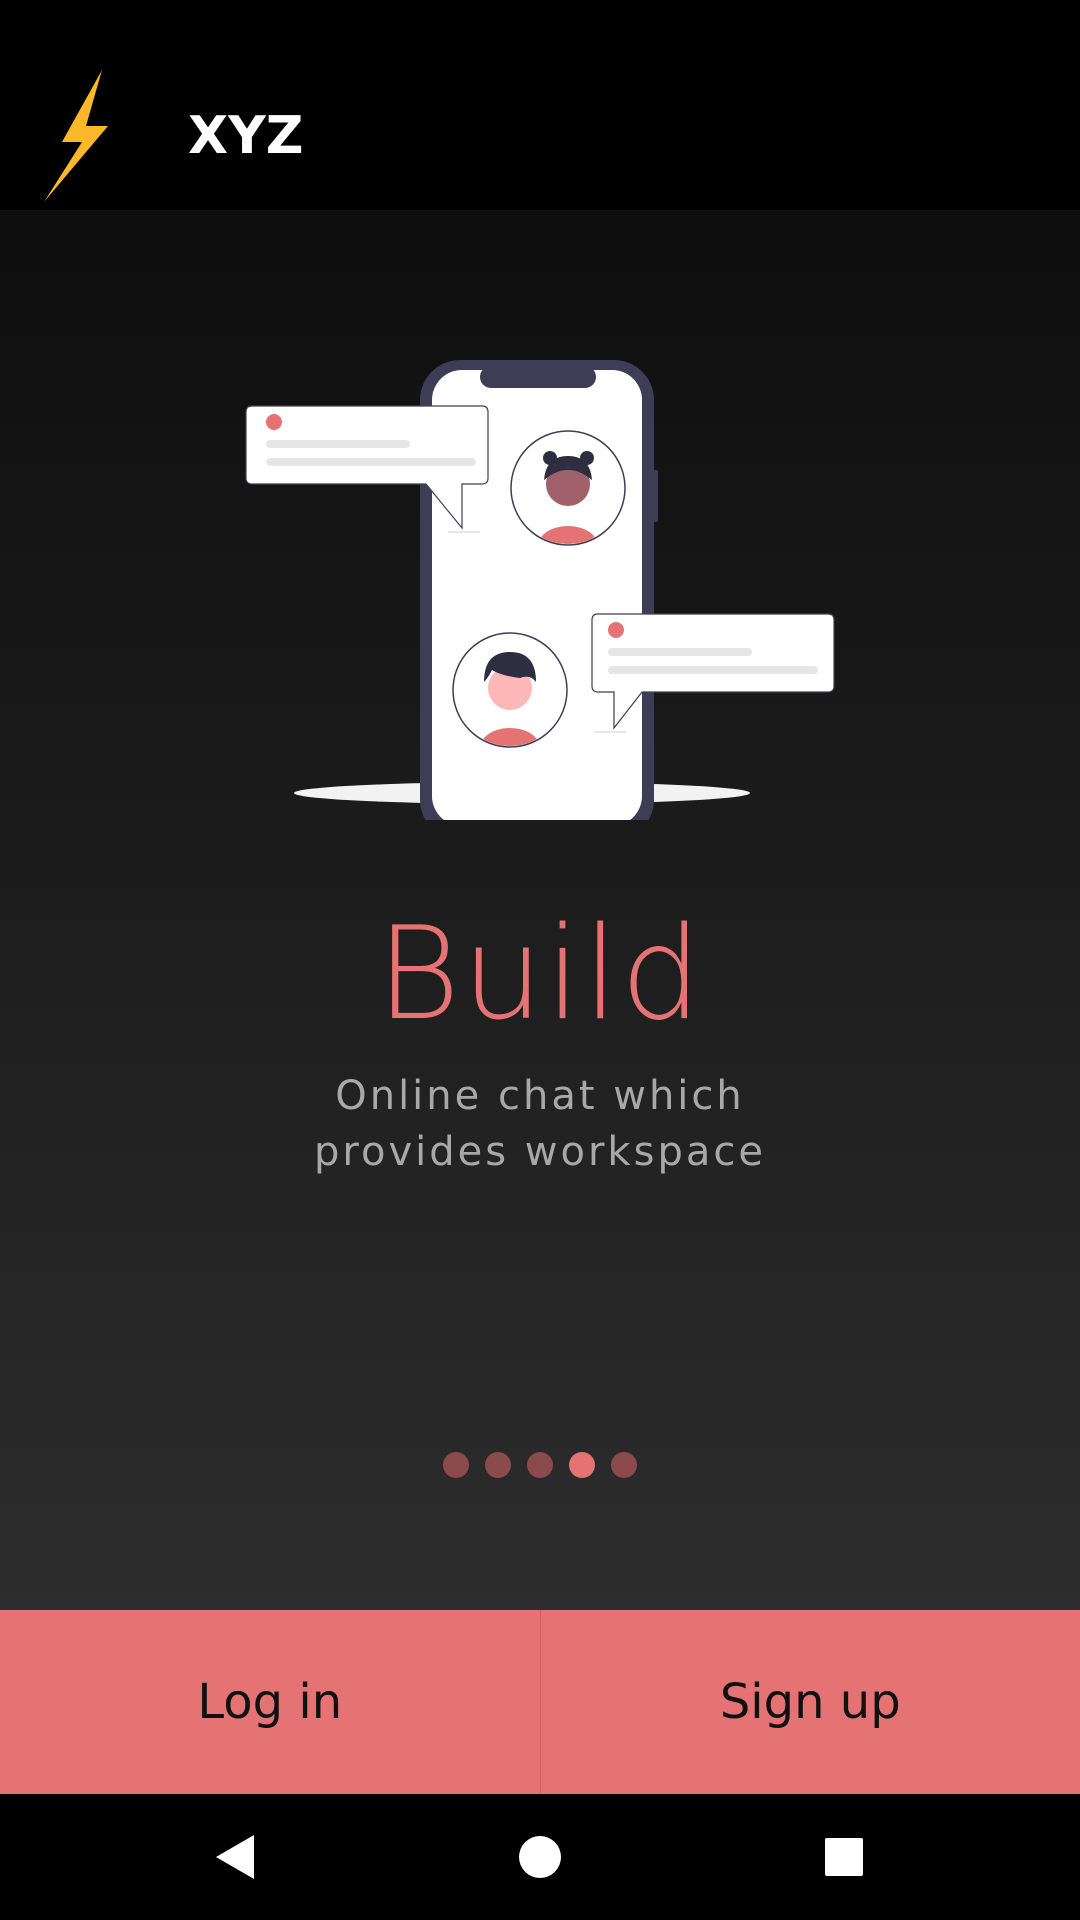 Image resolution: width=1080 pixels, height=1920 pixels. What do you see at coordinates (540, 974) in the screenshot?
I see `slide-title: Build` at bounding box center [540, 974].